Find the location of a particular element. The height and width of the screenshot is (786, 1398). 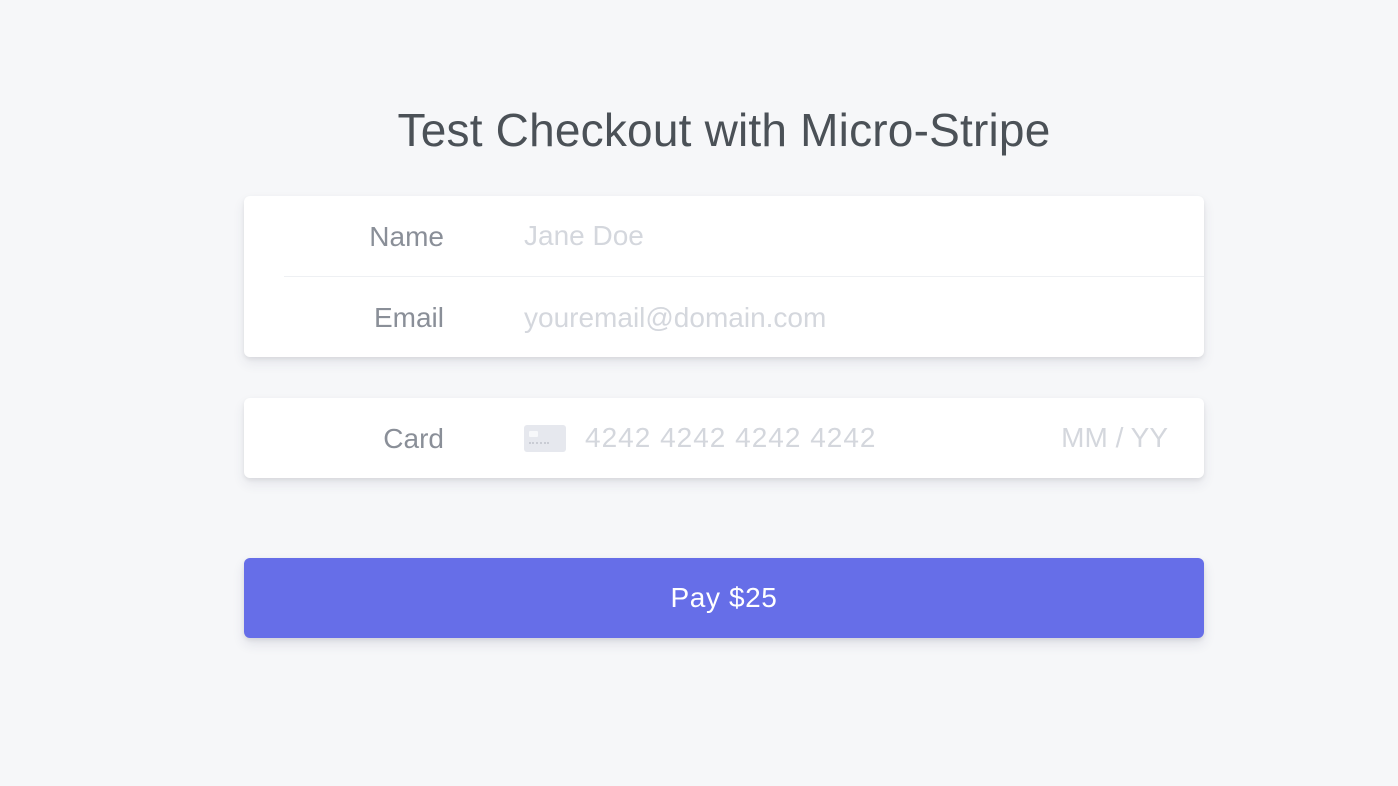

email-input is located at coordinates (844, 318).